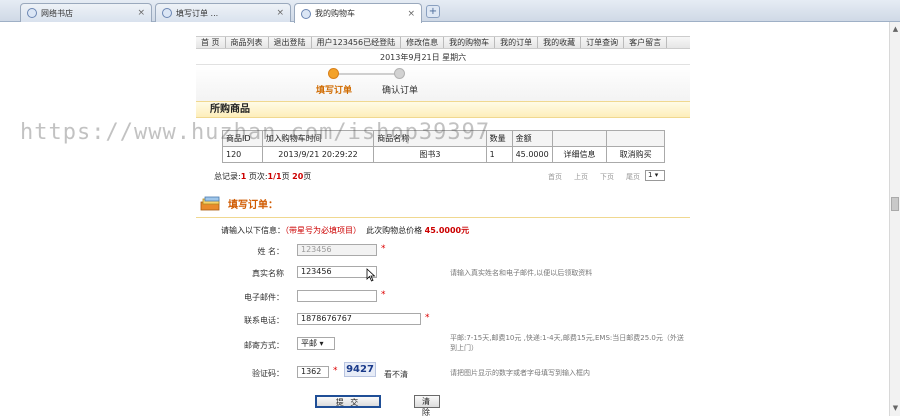 This screenshot has width=900, height=416. Describe the element at coordinates (443, 109) in the screenshot. I see `section-title: 所购商品` at that location.